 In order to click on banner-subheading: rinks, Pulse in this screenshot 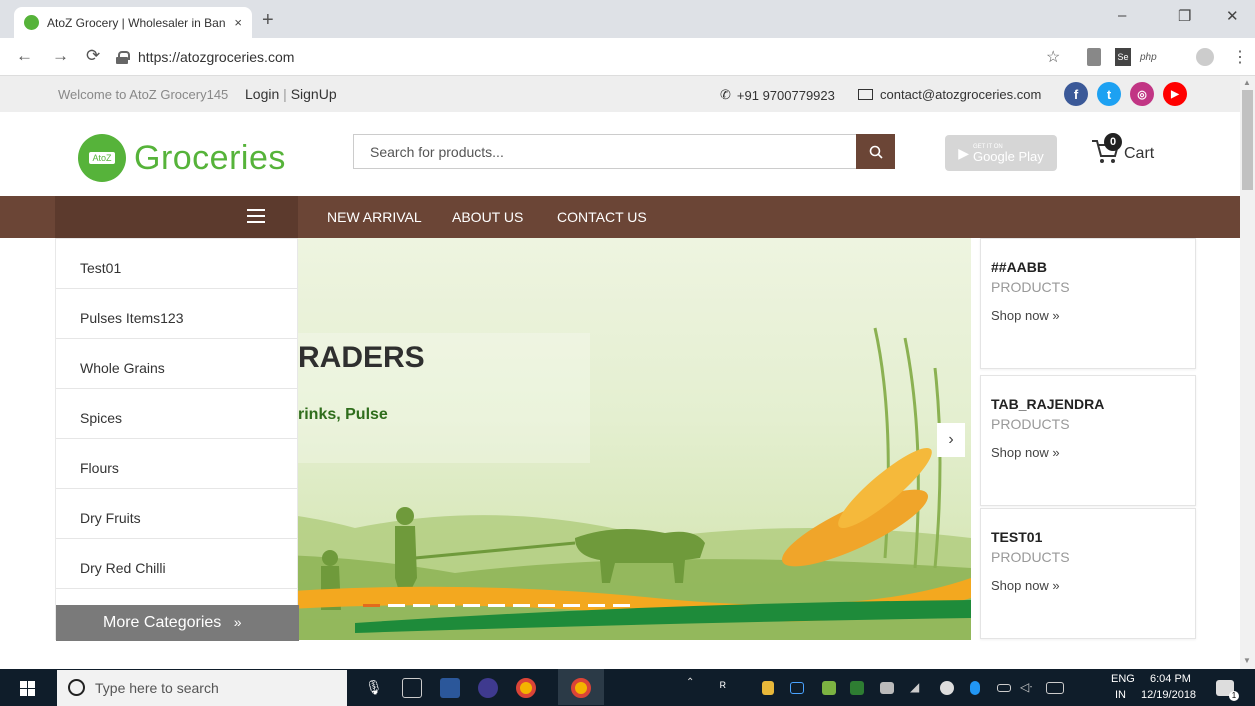, I will do `click(343, 414)`.